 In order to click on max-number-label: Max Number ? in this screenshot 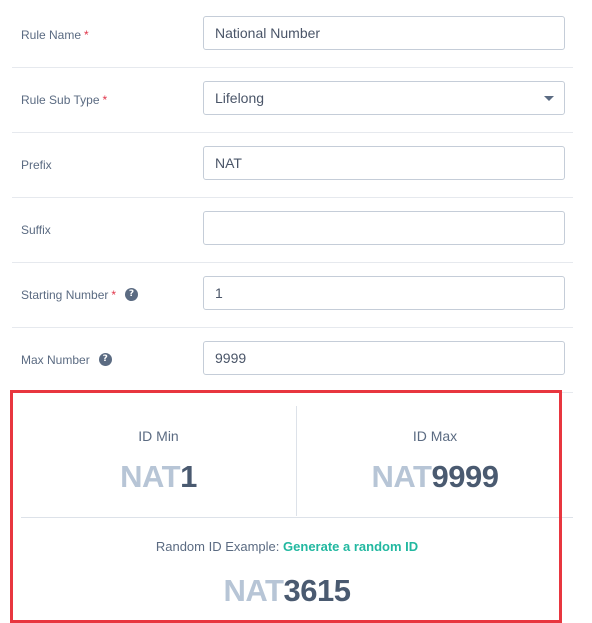, I will do `click(66, 359)`.